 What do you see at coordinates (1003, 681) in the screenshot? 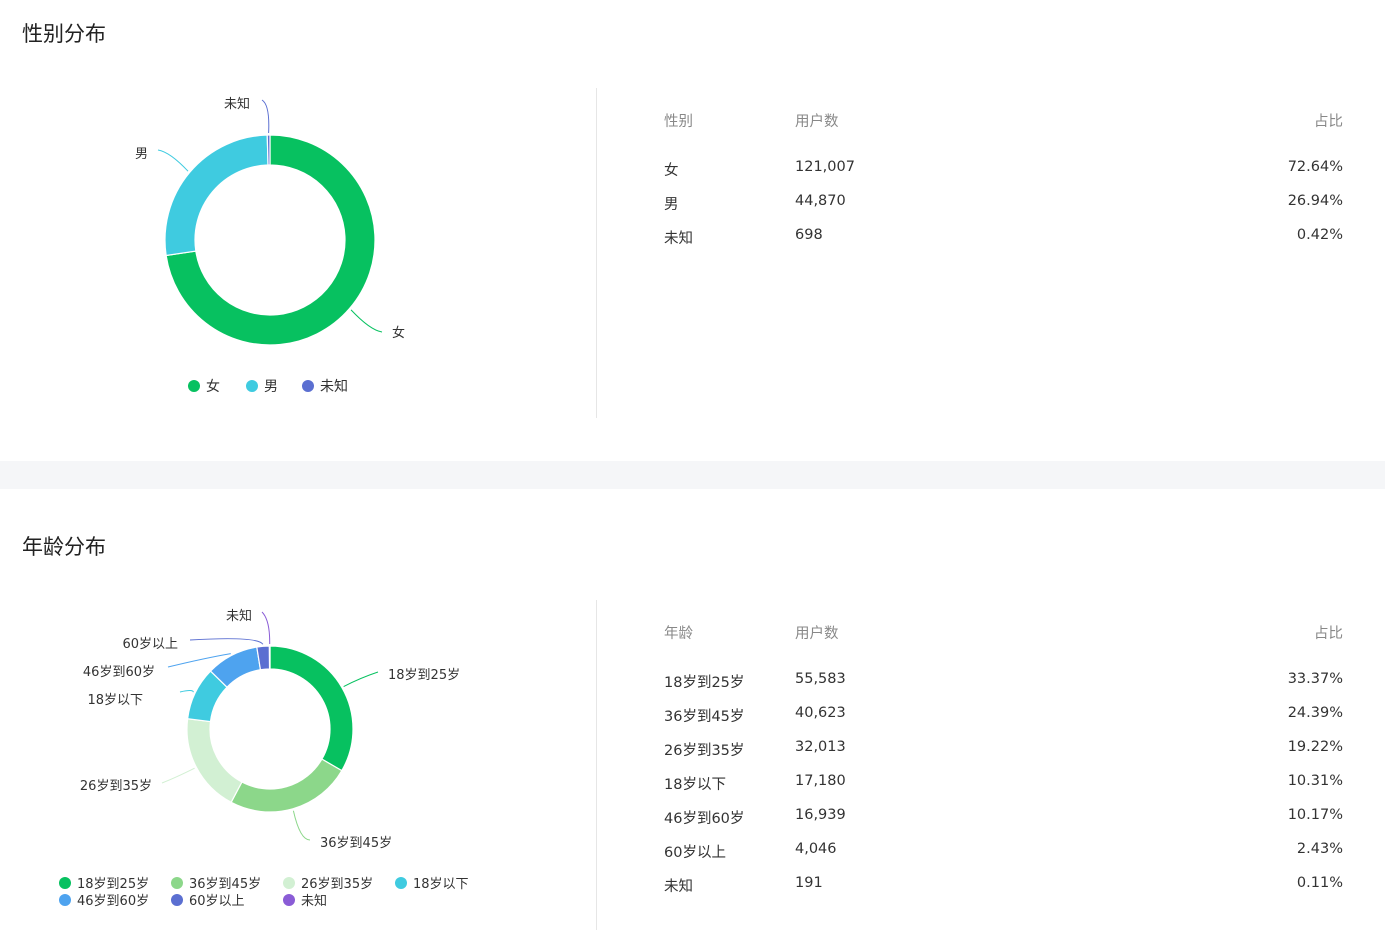
I see `table-row: 18岁到25岁 55,583 33.37%` at bounding box center [1003, 681].